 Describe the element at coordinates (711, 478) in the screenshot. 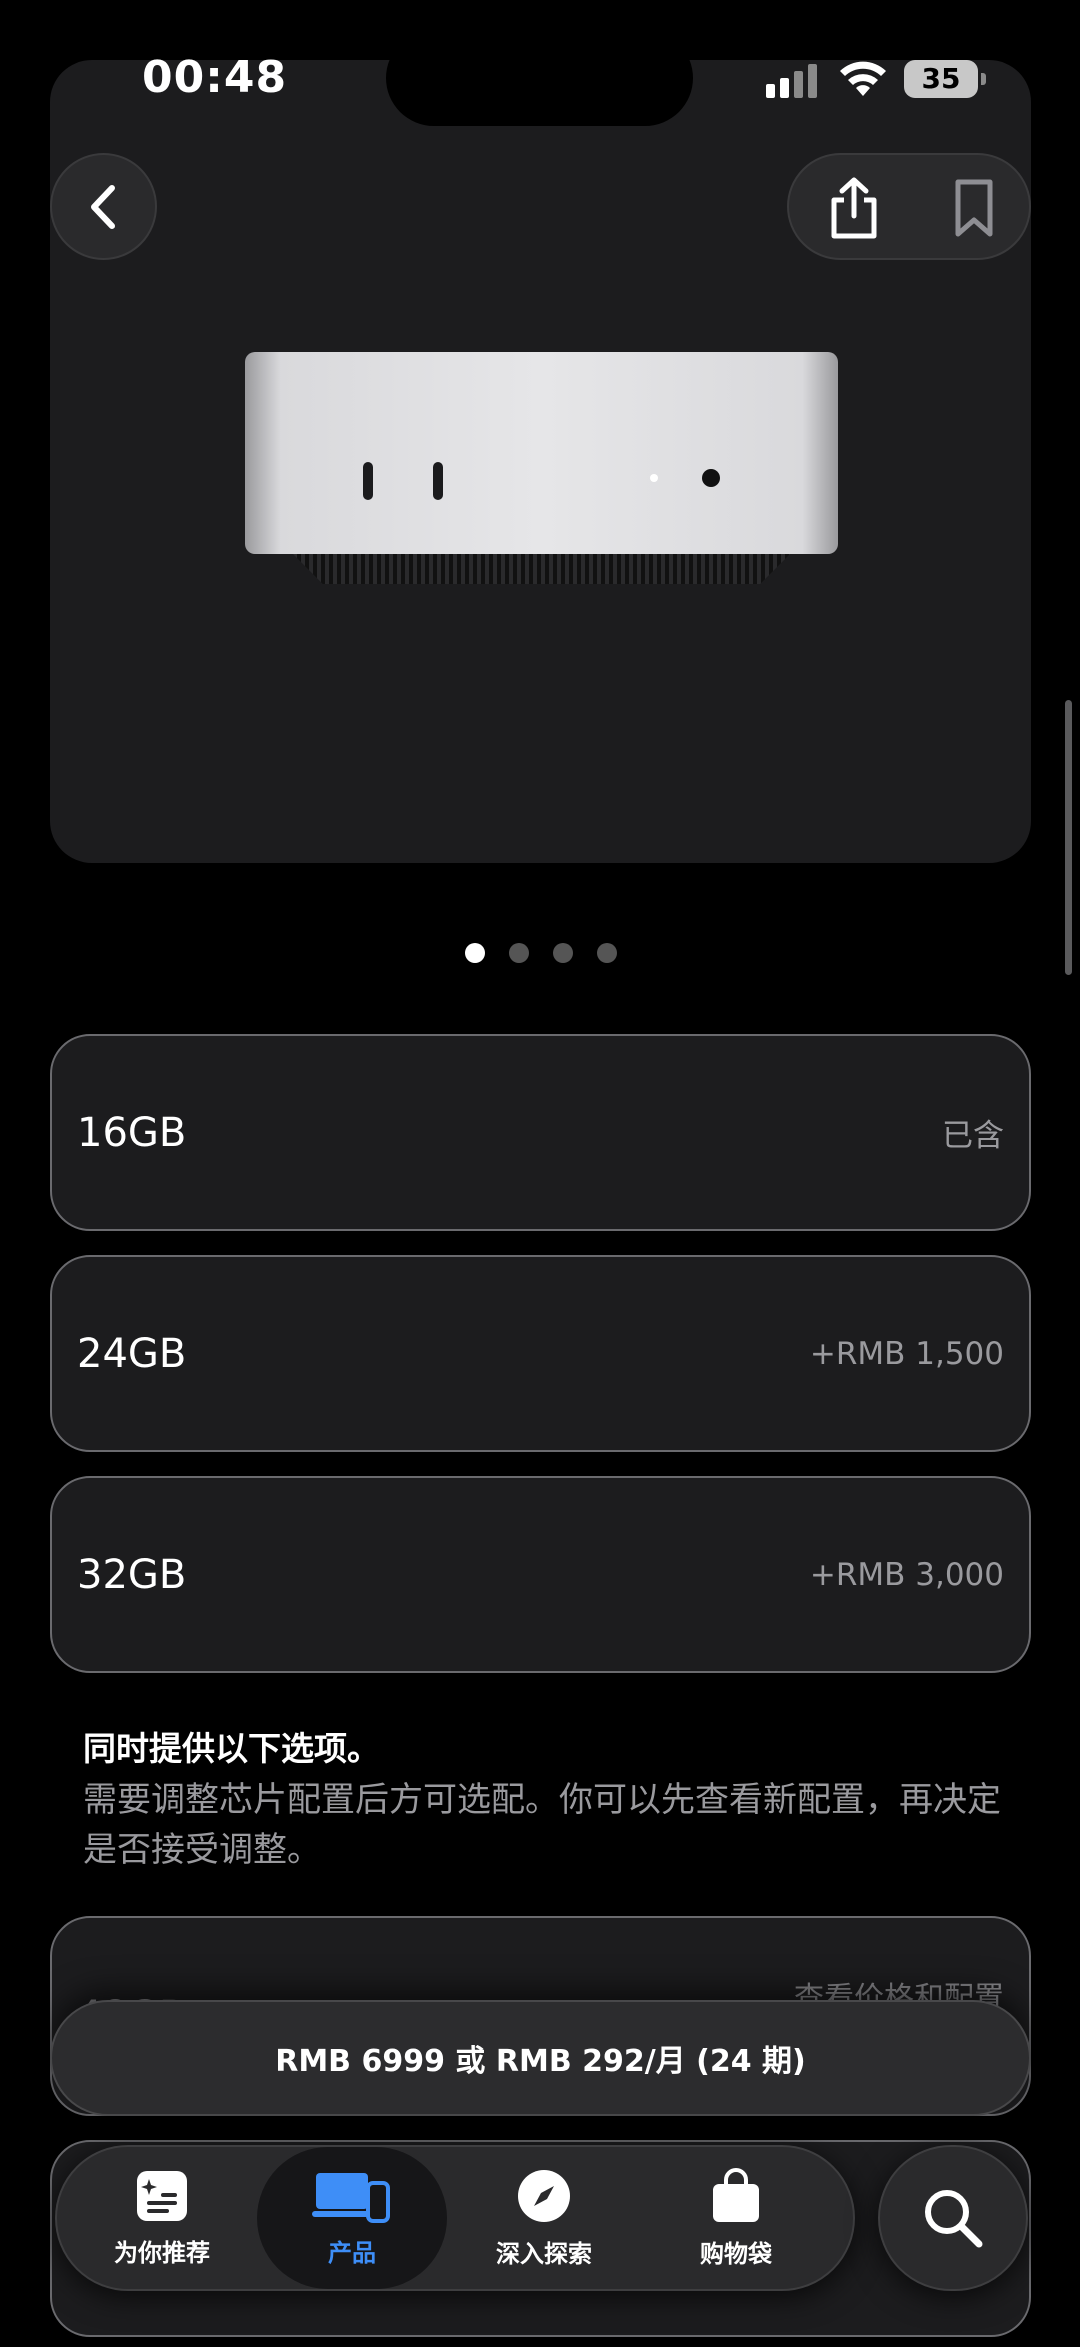

I see `headphone-jack` at that location.